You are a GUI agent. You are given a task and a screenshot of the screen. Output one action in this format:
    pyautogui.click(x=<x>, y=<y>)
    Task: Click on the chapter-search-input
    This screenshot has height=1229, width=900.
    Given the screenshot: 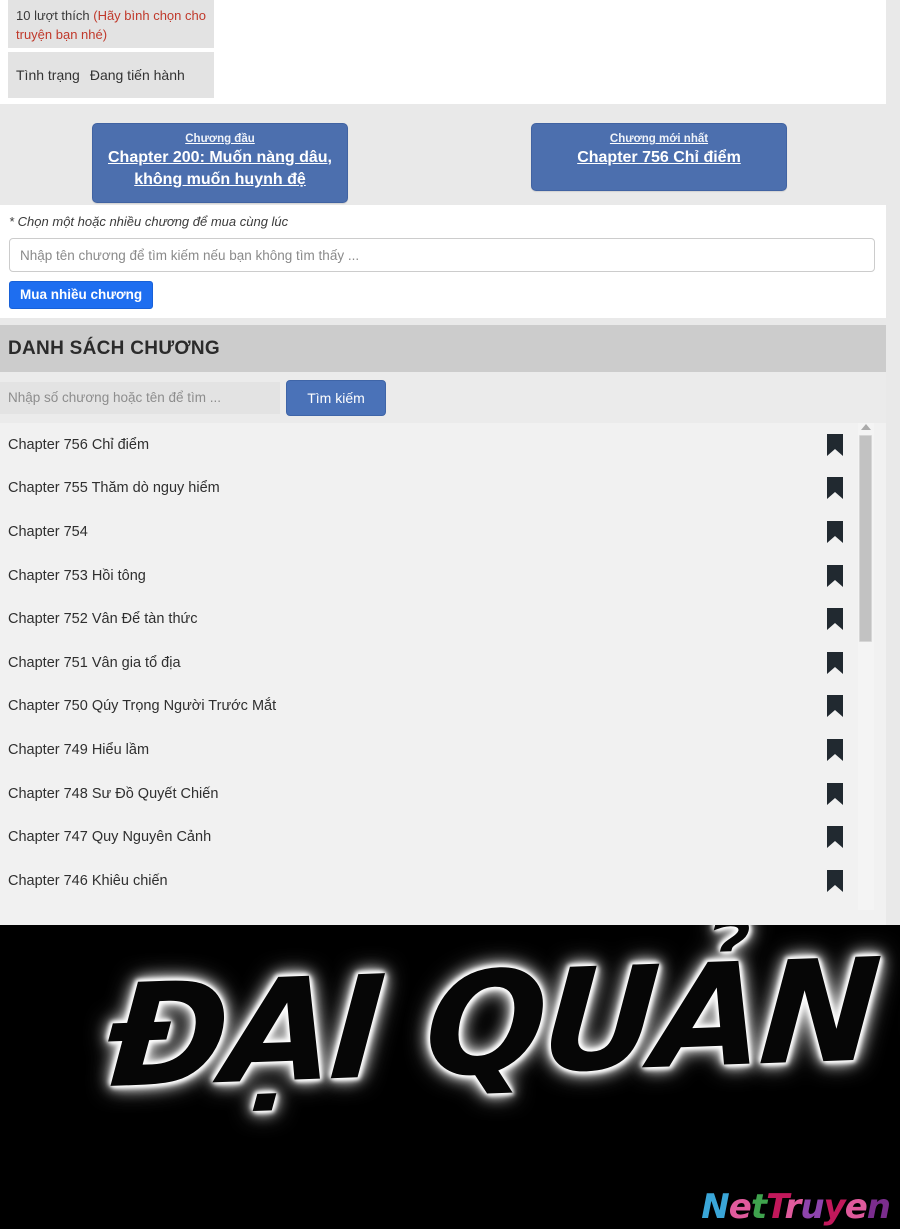 What is the action you would take?
    pyautogui.click(x=140, y=397)
    